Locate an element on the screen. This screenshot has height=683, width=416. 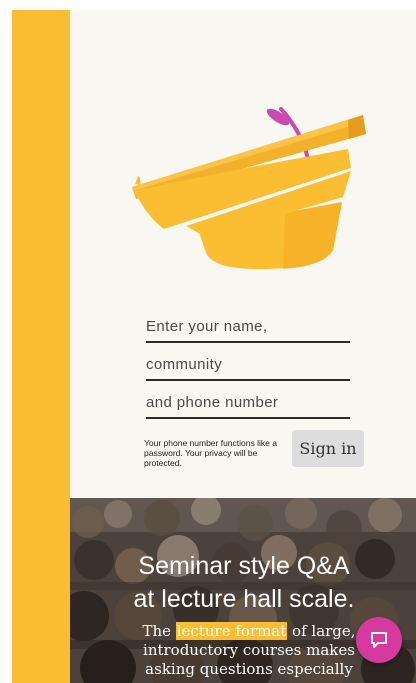
lecture-format-link: lecture format is located at coordinates (231, 631).